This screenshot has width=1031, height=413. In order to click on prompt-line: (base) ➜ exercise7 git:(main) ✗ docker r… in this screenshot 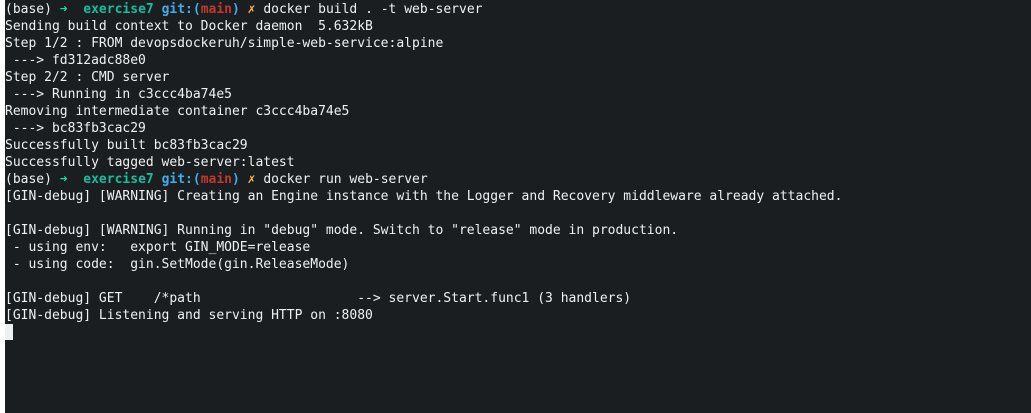, I will do `click(518, 179)`.